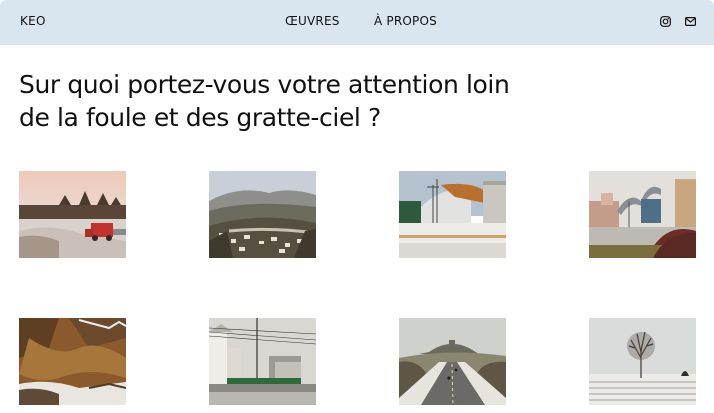 Image resolution: width=714 pixels, height=413 pixels. I want to click on photo-lone-tree-snow-field, so click(642, 361).